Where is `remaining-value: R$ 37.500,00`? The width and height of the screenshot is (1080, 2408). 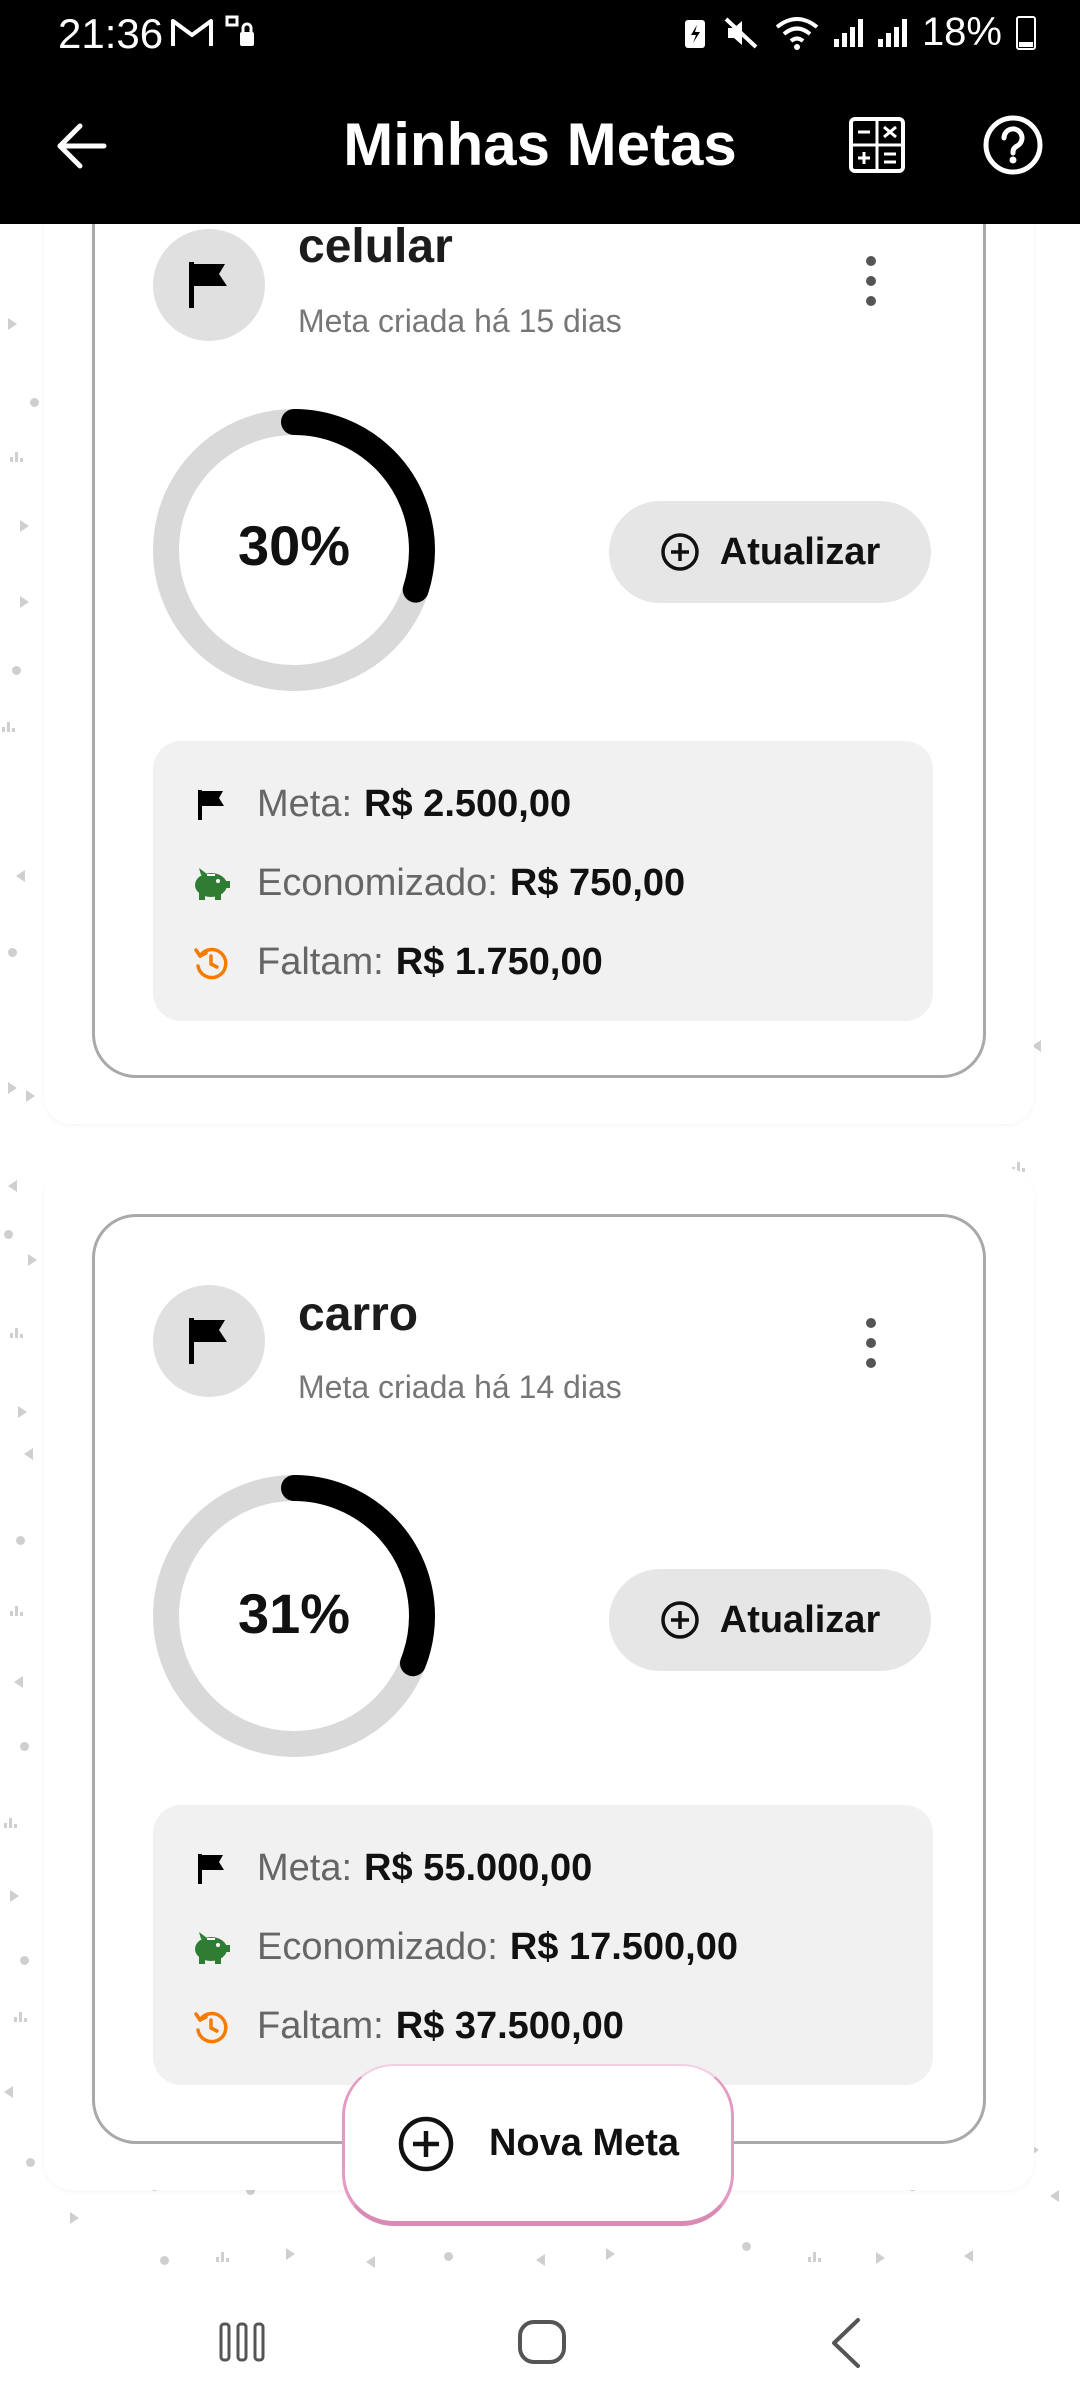 remaining-value: R$ 37.500,00 is located at coordinates (509, 2026).